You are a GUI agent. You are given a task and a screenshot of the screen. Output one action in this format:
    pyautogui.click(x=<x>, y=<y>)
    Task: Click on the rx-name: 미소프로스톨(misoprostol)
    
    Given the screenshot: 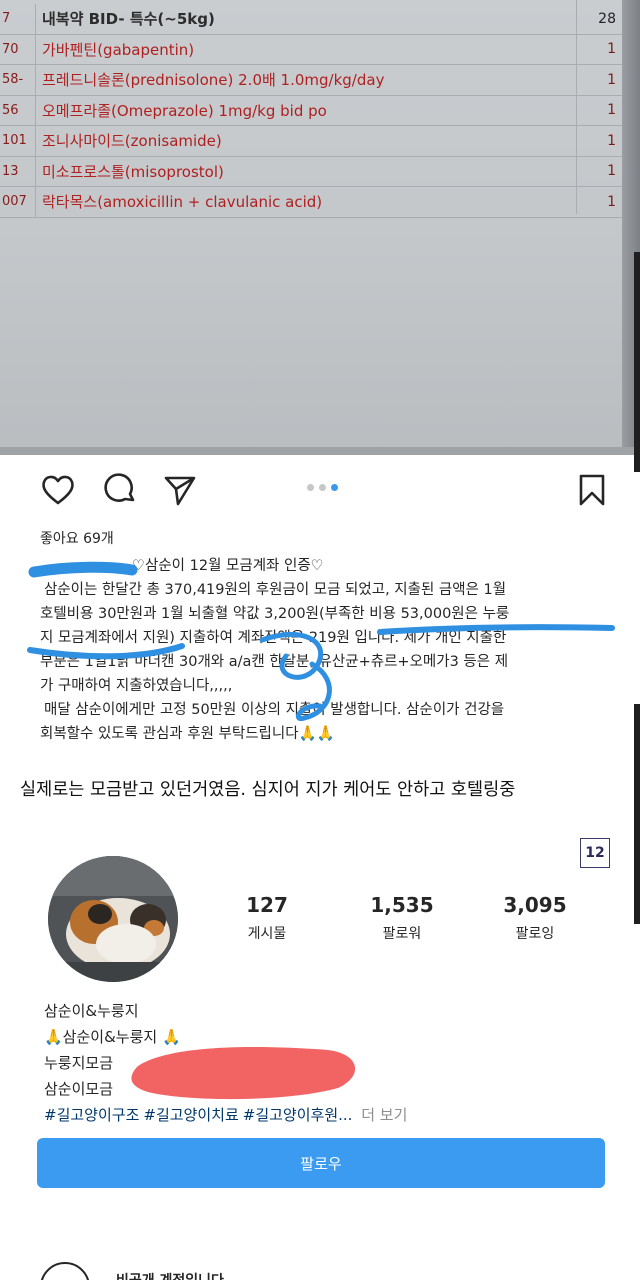 What is the action you would take?
    pyautogui.click(x=133, y=171)
    